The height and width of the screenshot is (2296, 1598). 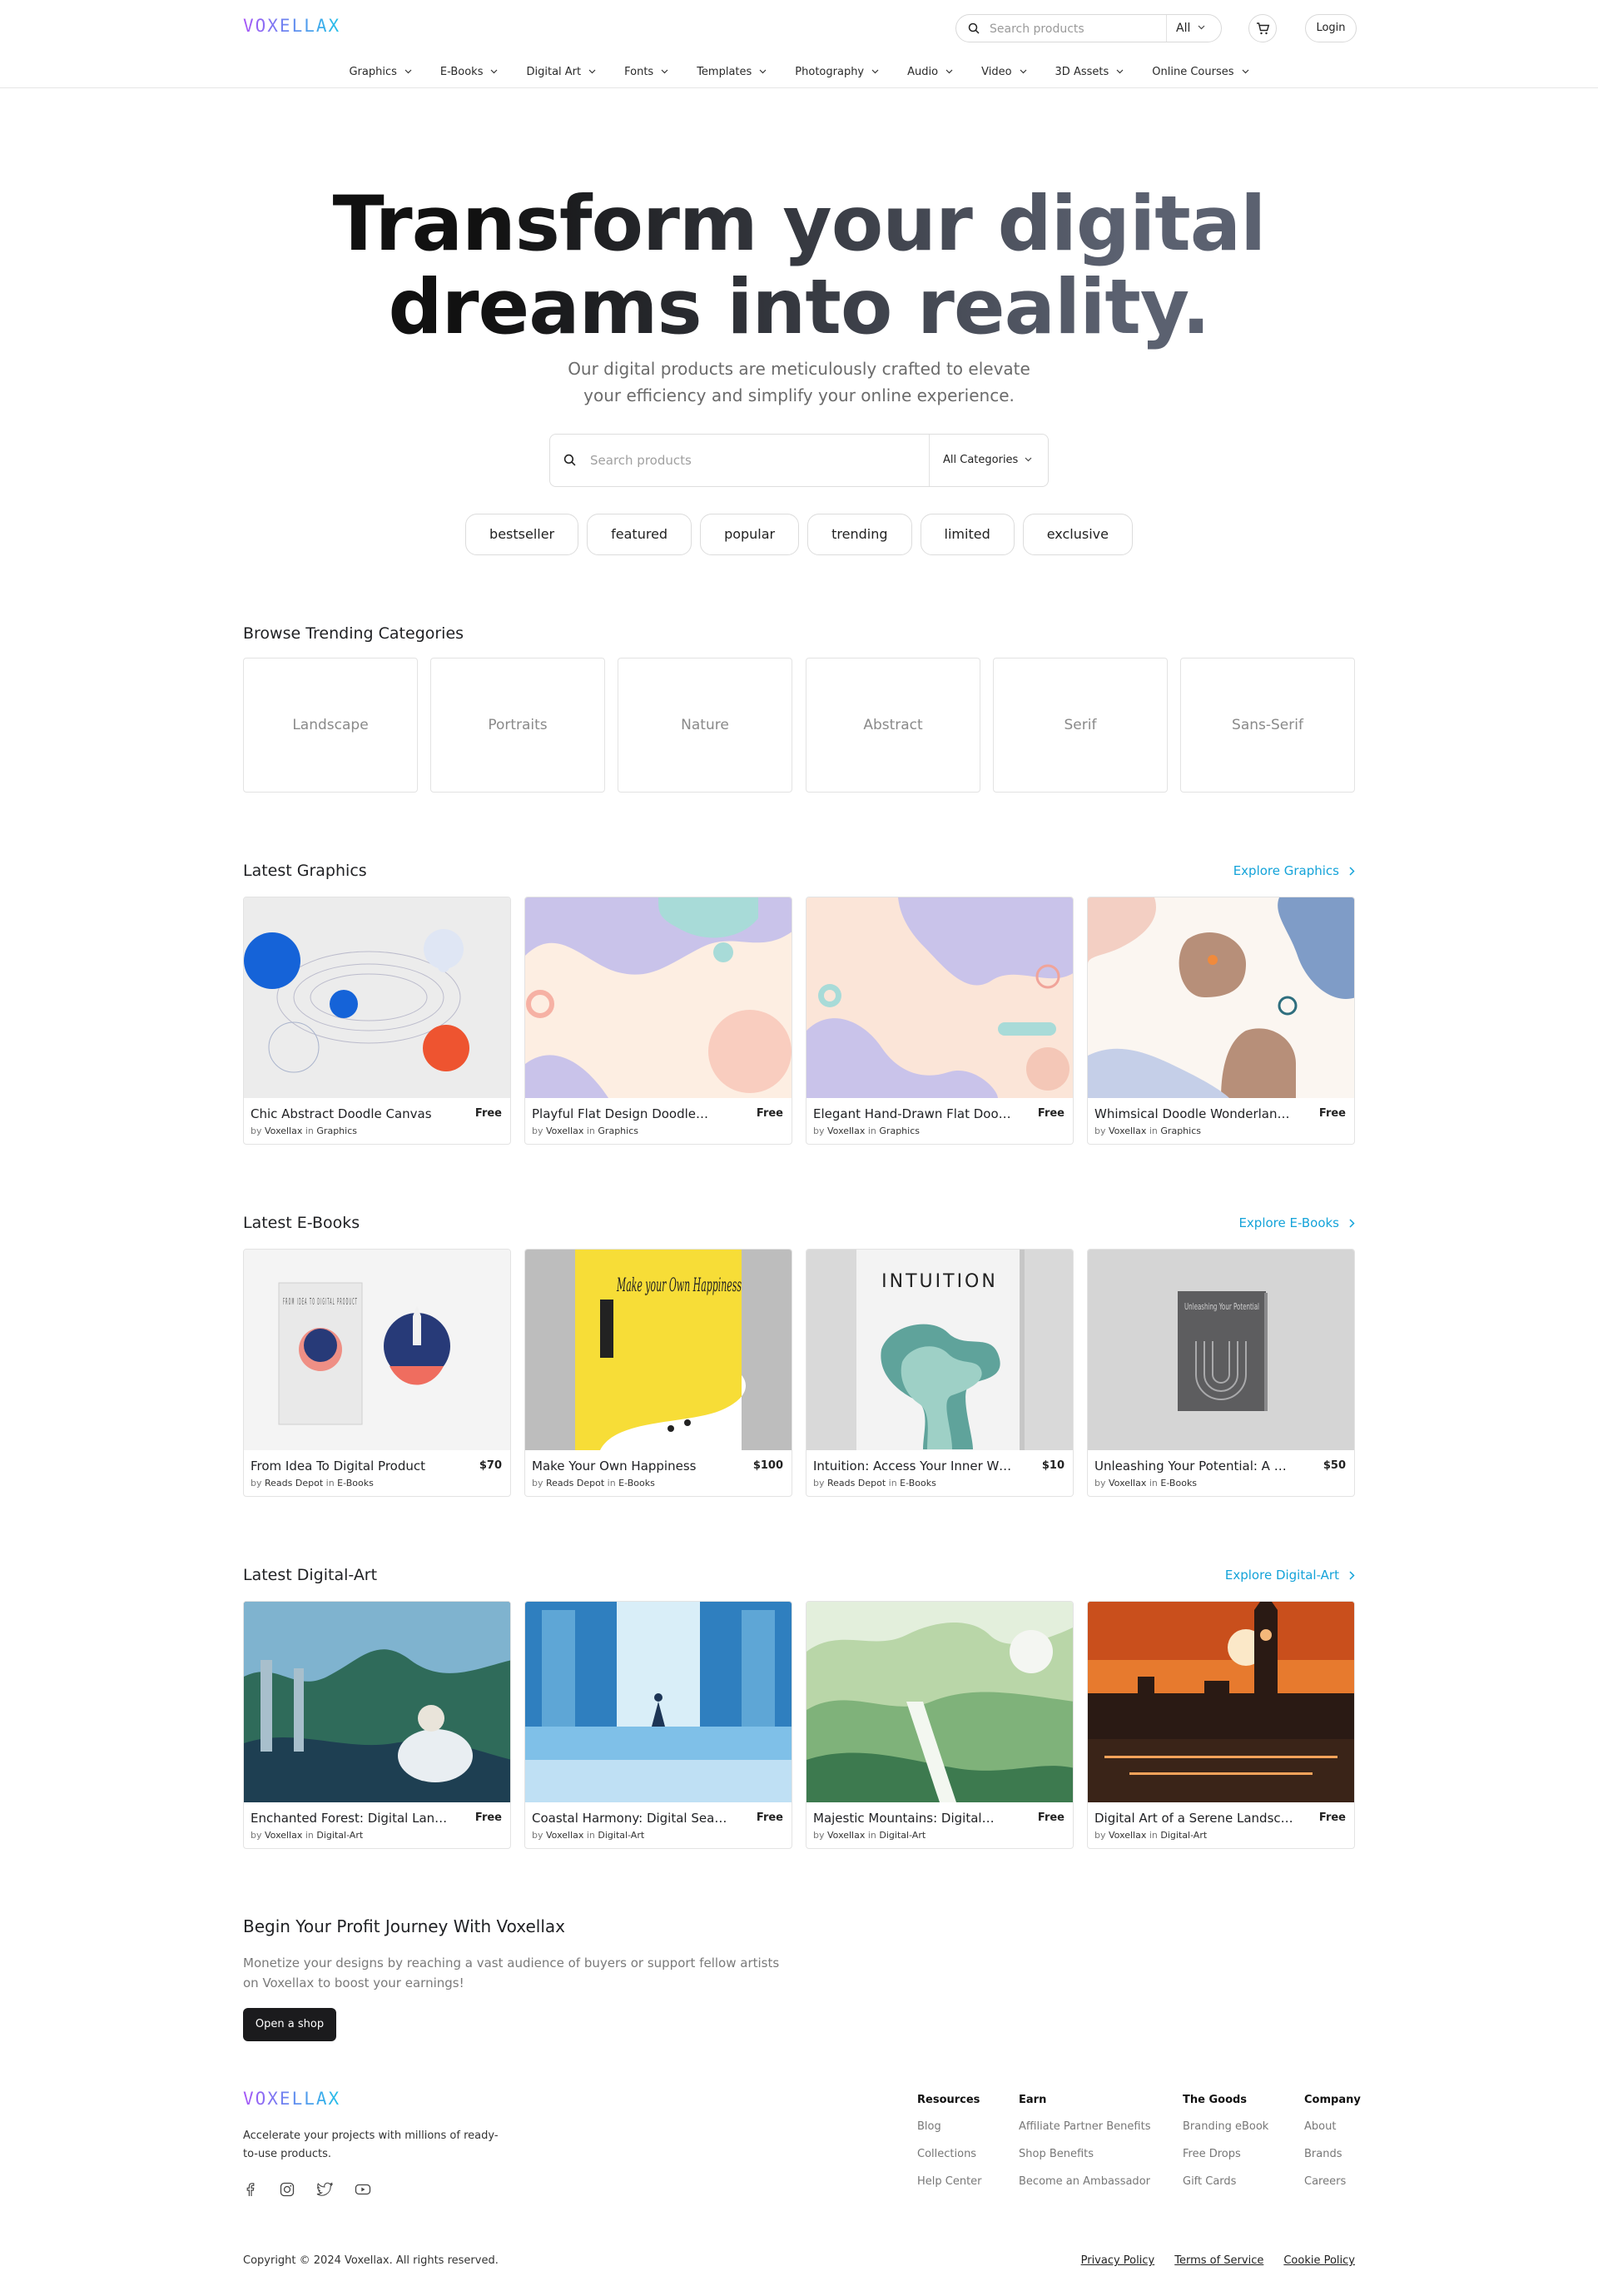 I want to click on footer-link: Branding eBook, so click(x=1226, y=2126).